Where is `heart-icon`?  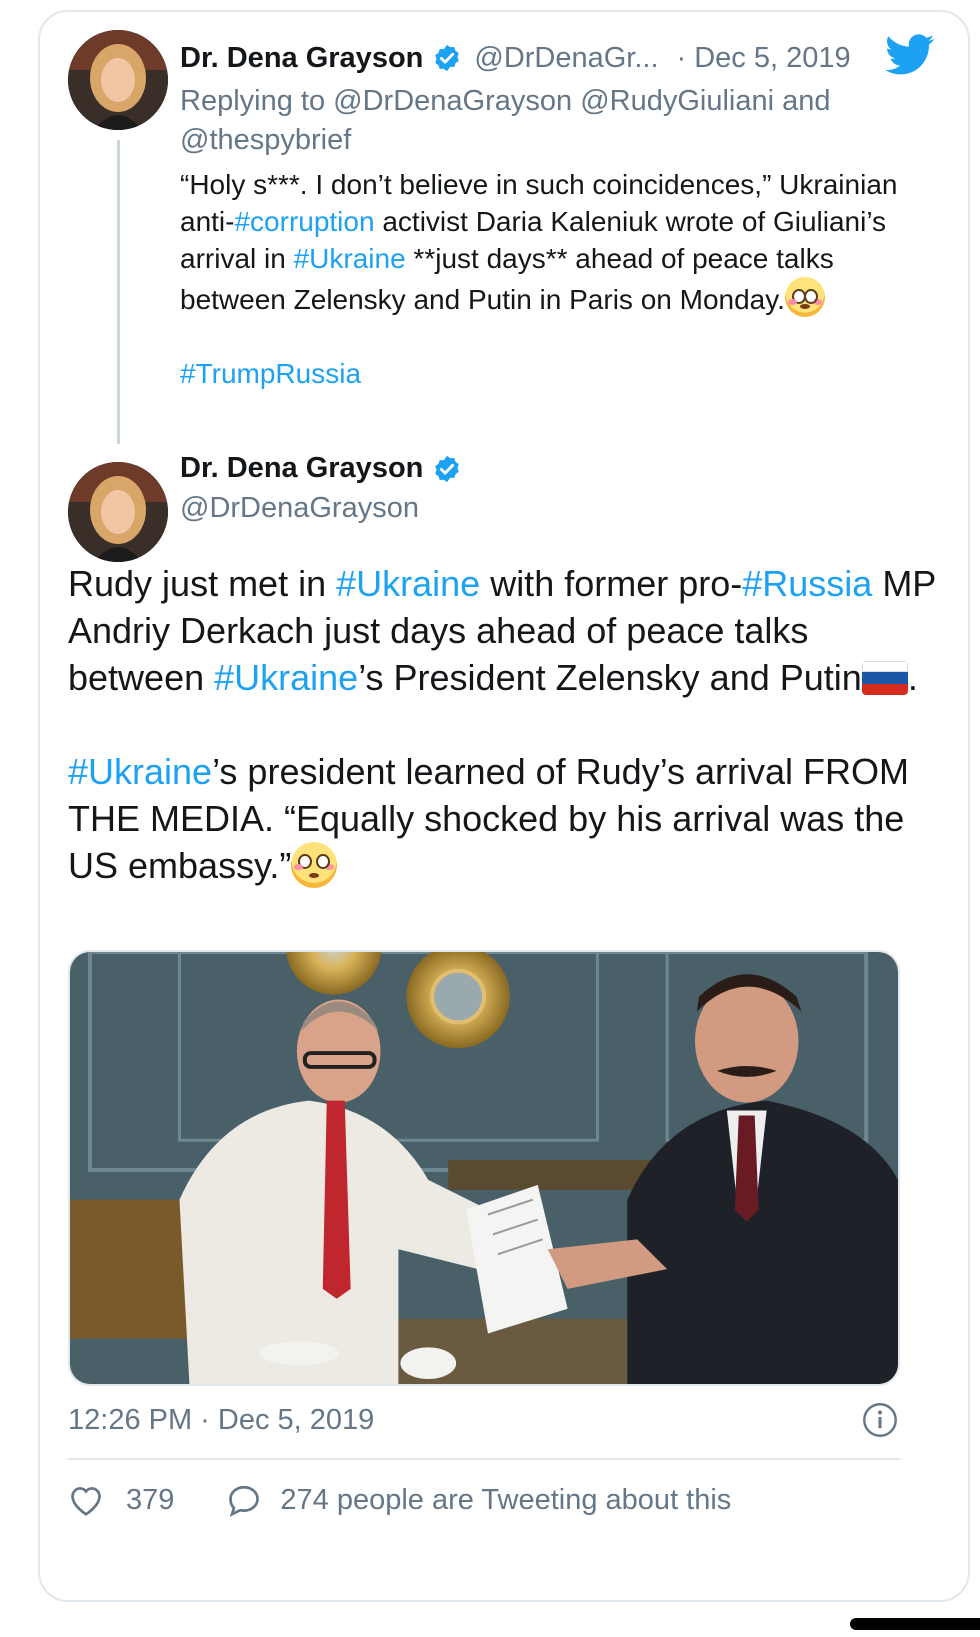
heart-icon is located at coordinates (86, 1500).